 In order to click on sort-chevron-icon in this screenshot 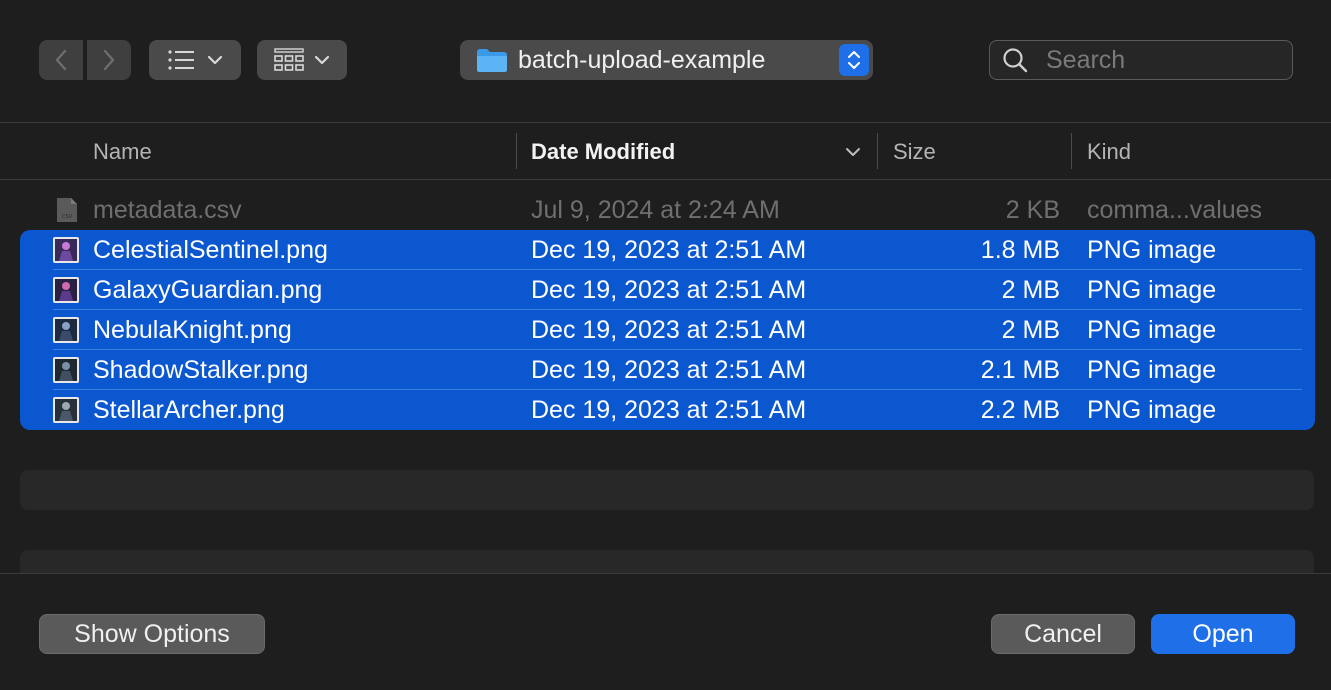, I will do `click(853, 152)`.